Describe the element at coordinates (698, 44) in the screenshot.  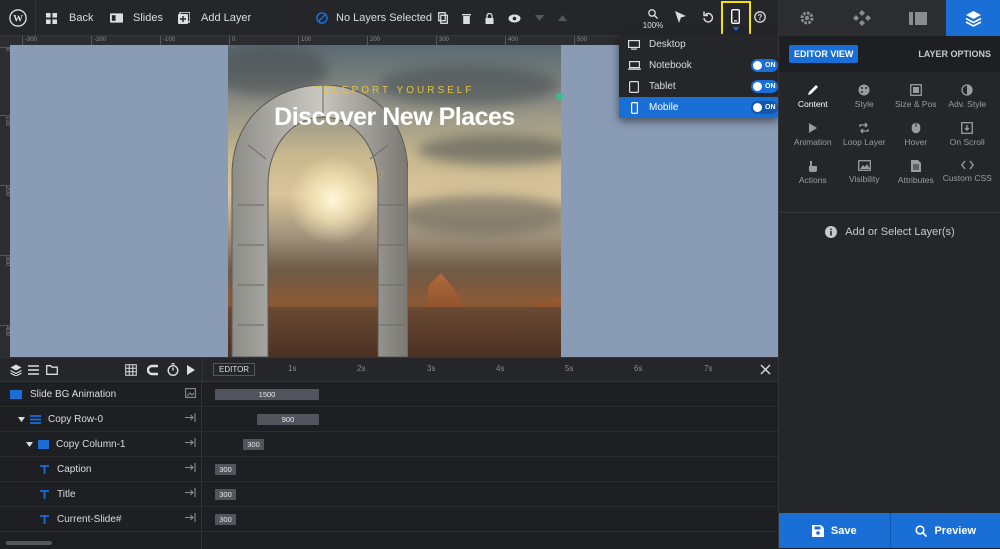
I see `device-option-desktop: Desktop` at that location.